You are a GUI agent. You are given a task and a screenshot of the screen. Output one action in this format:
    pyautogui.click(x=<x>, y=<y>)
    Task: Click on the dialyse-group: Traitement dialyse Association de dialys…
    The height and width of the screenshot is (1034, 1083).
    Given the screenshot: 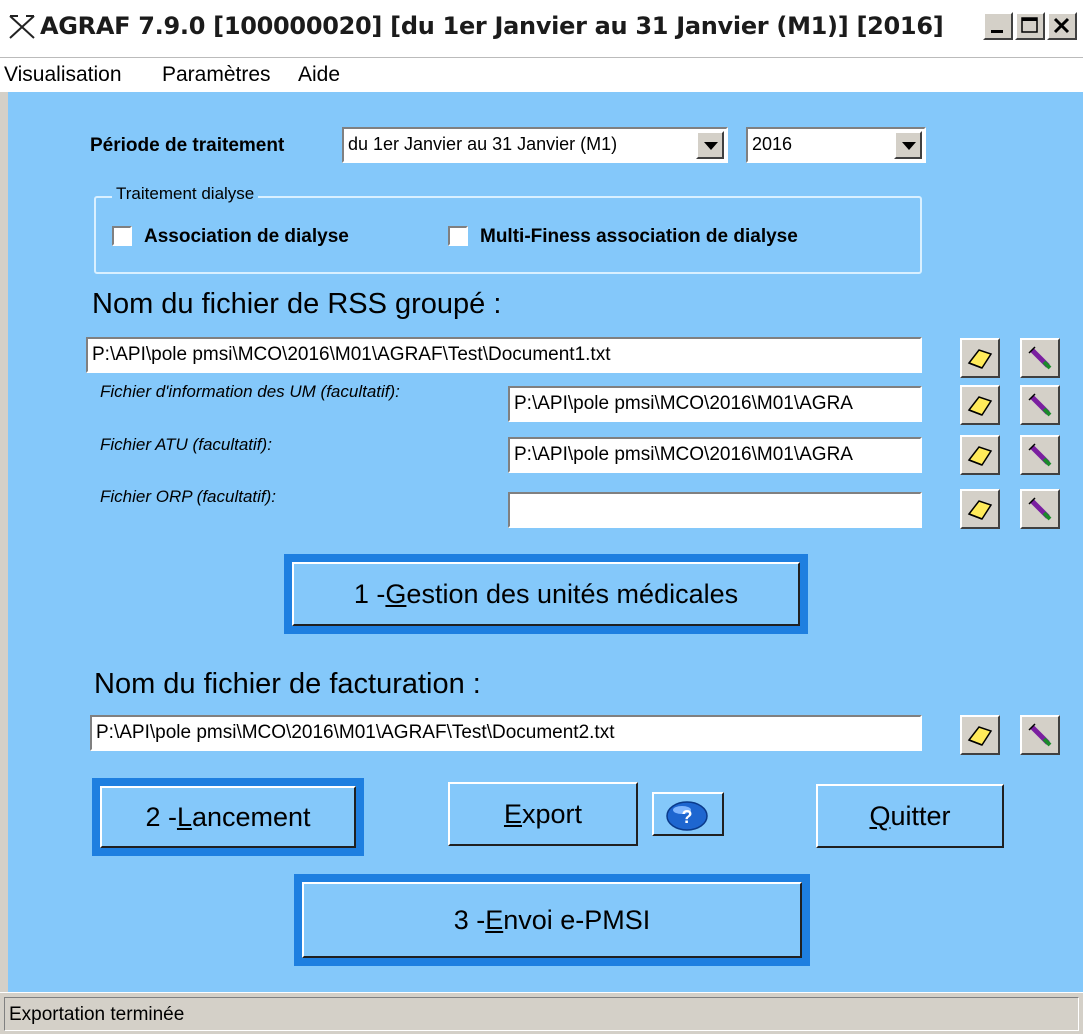 What is the action you would take?
    pyautogui.click(x=508, y=229)
    